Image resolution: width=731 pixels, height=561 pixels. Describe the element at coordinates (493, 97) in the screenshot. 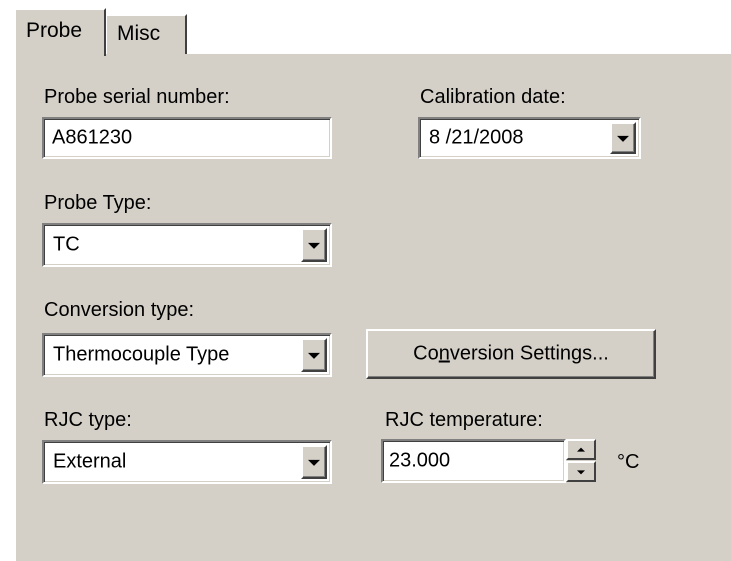

I see `calibration-date-label: Calibration date:` at that location.